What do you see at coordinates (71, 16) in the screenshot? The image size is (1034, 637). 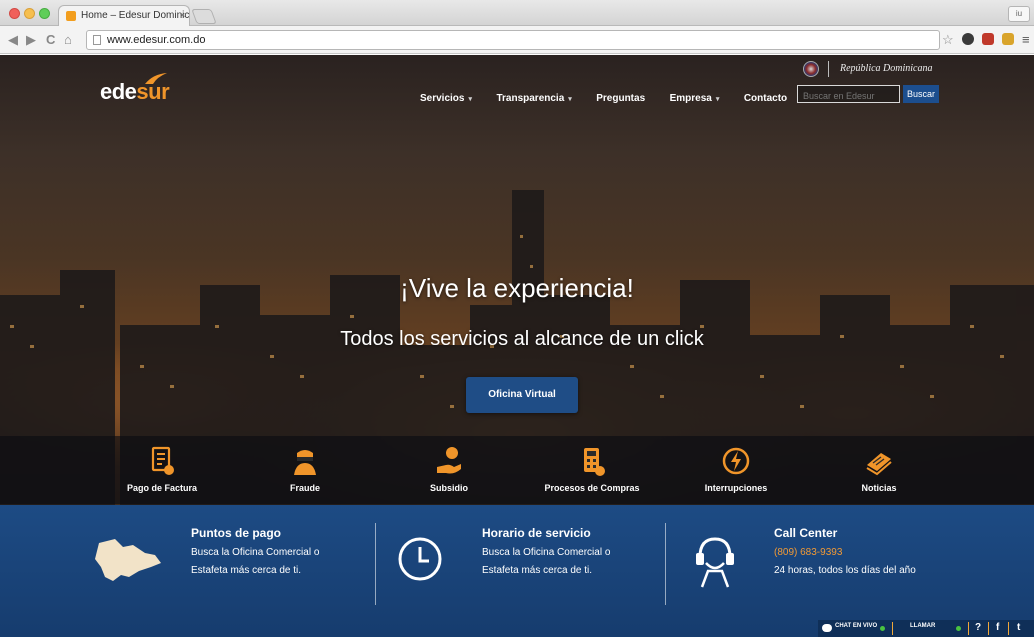 I see `favicon-icon` at bounding box center [71, 16].